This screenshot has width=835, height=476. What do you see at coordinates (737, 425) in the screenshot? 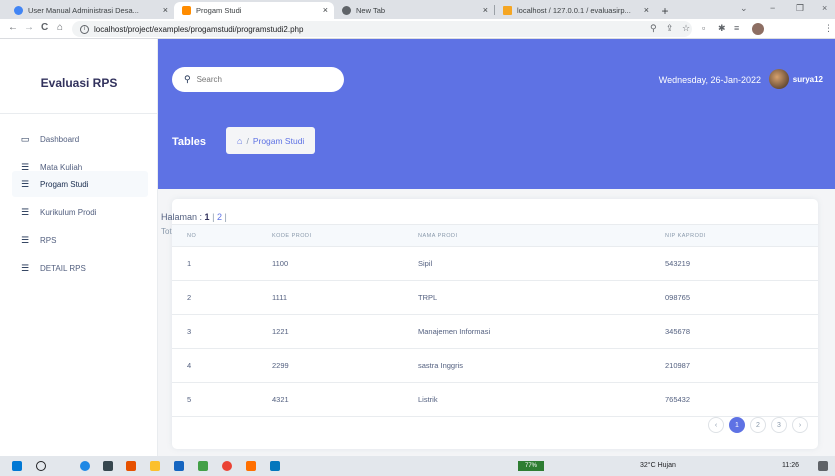
I see `pagination-page-1: 1` at bounding box center [737, 425].